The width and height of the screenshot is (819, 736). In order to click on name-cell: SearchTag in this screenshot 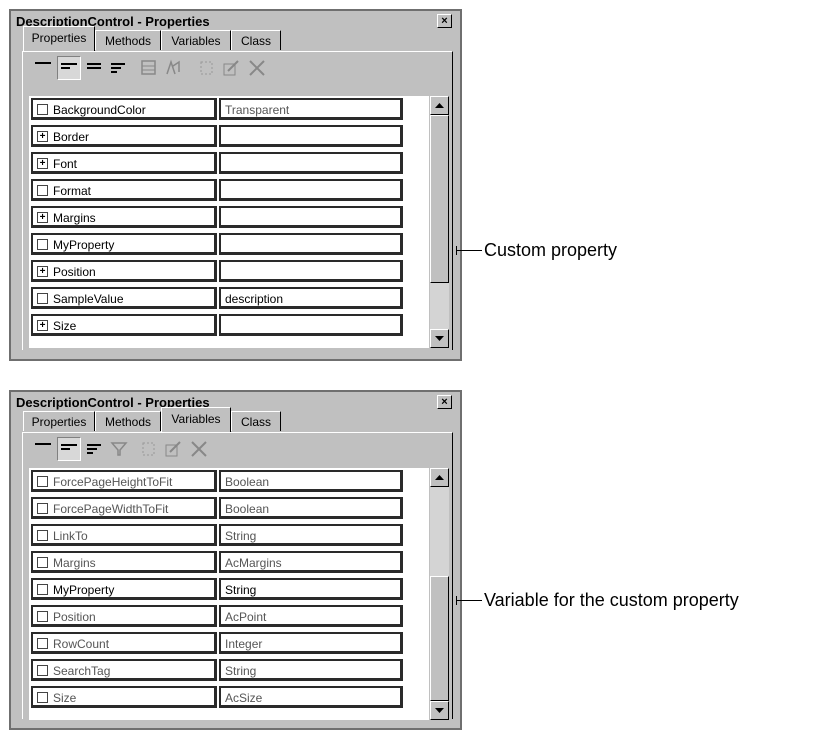, I will do `click(124, 670)`.